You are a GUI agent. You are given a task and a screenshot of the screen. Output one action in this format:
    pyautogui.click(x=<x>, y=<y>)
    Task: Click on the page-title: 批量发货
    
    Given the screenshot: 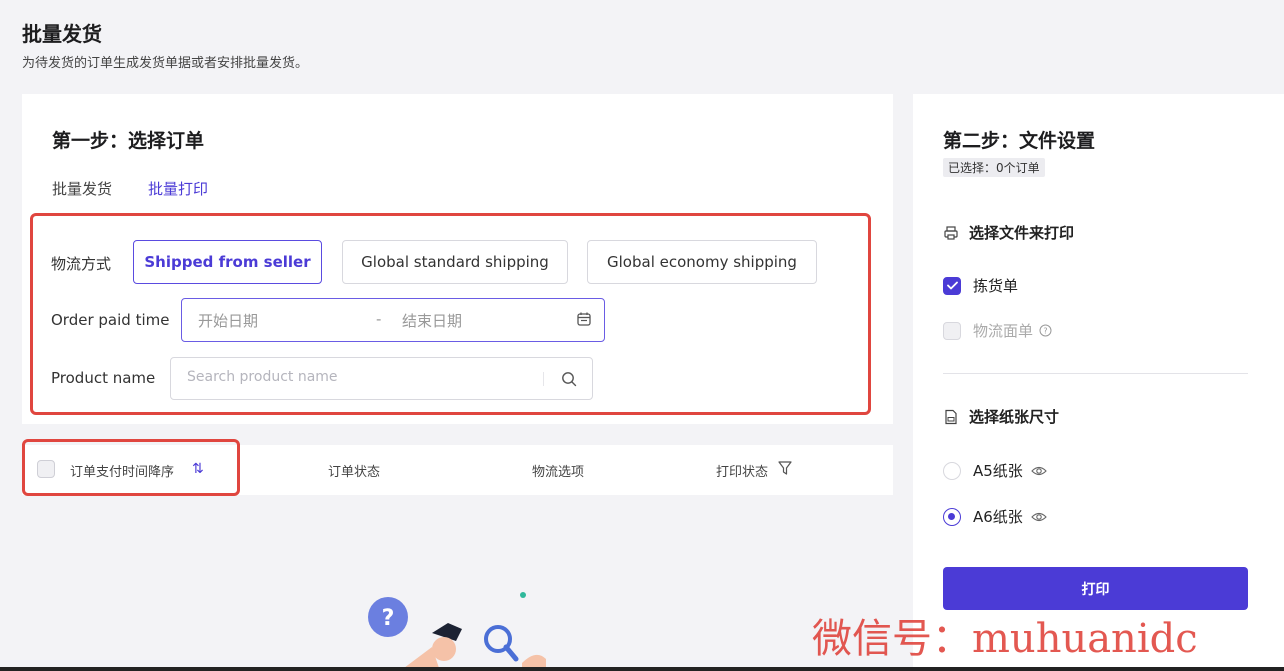 What is the action you would take?
    pyautogui.click(x=62, y=34)
    